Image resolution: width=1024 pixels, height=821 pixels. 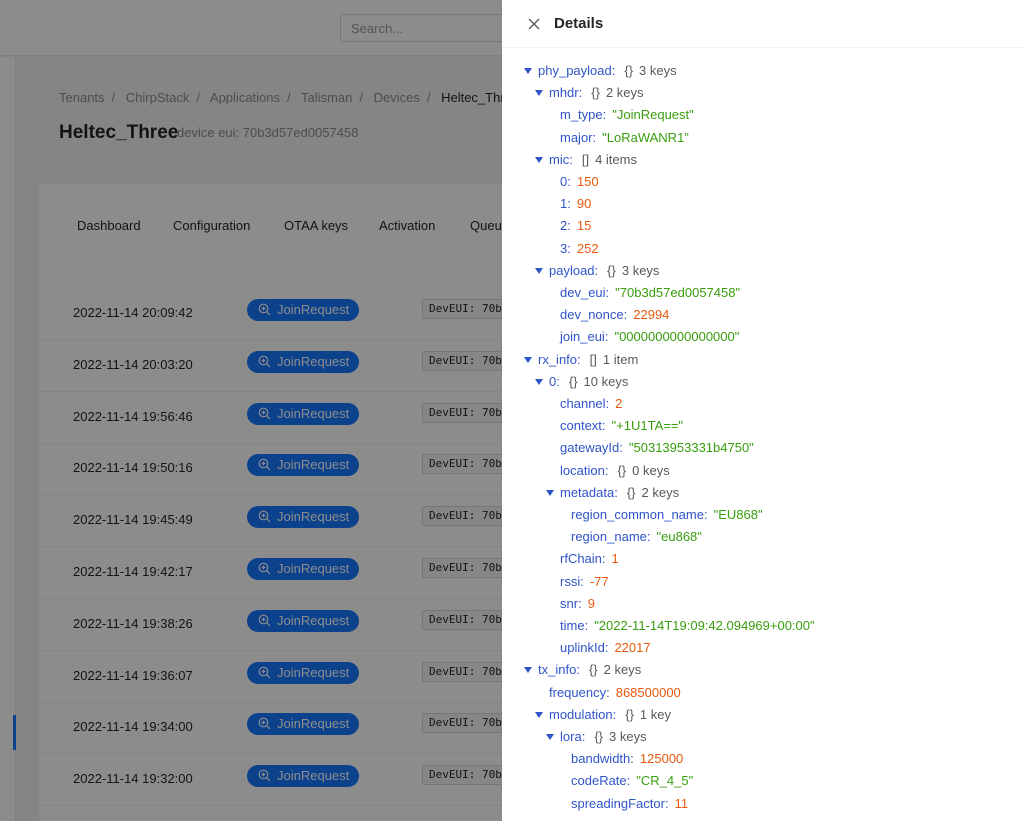 I want to click on tree-key: rssi, so click(x=570, y=581).